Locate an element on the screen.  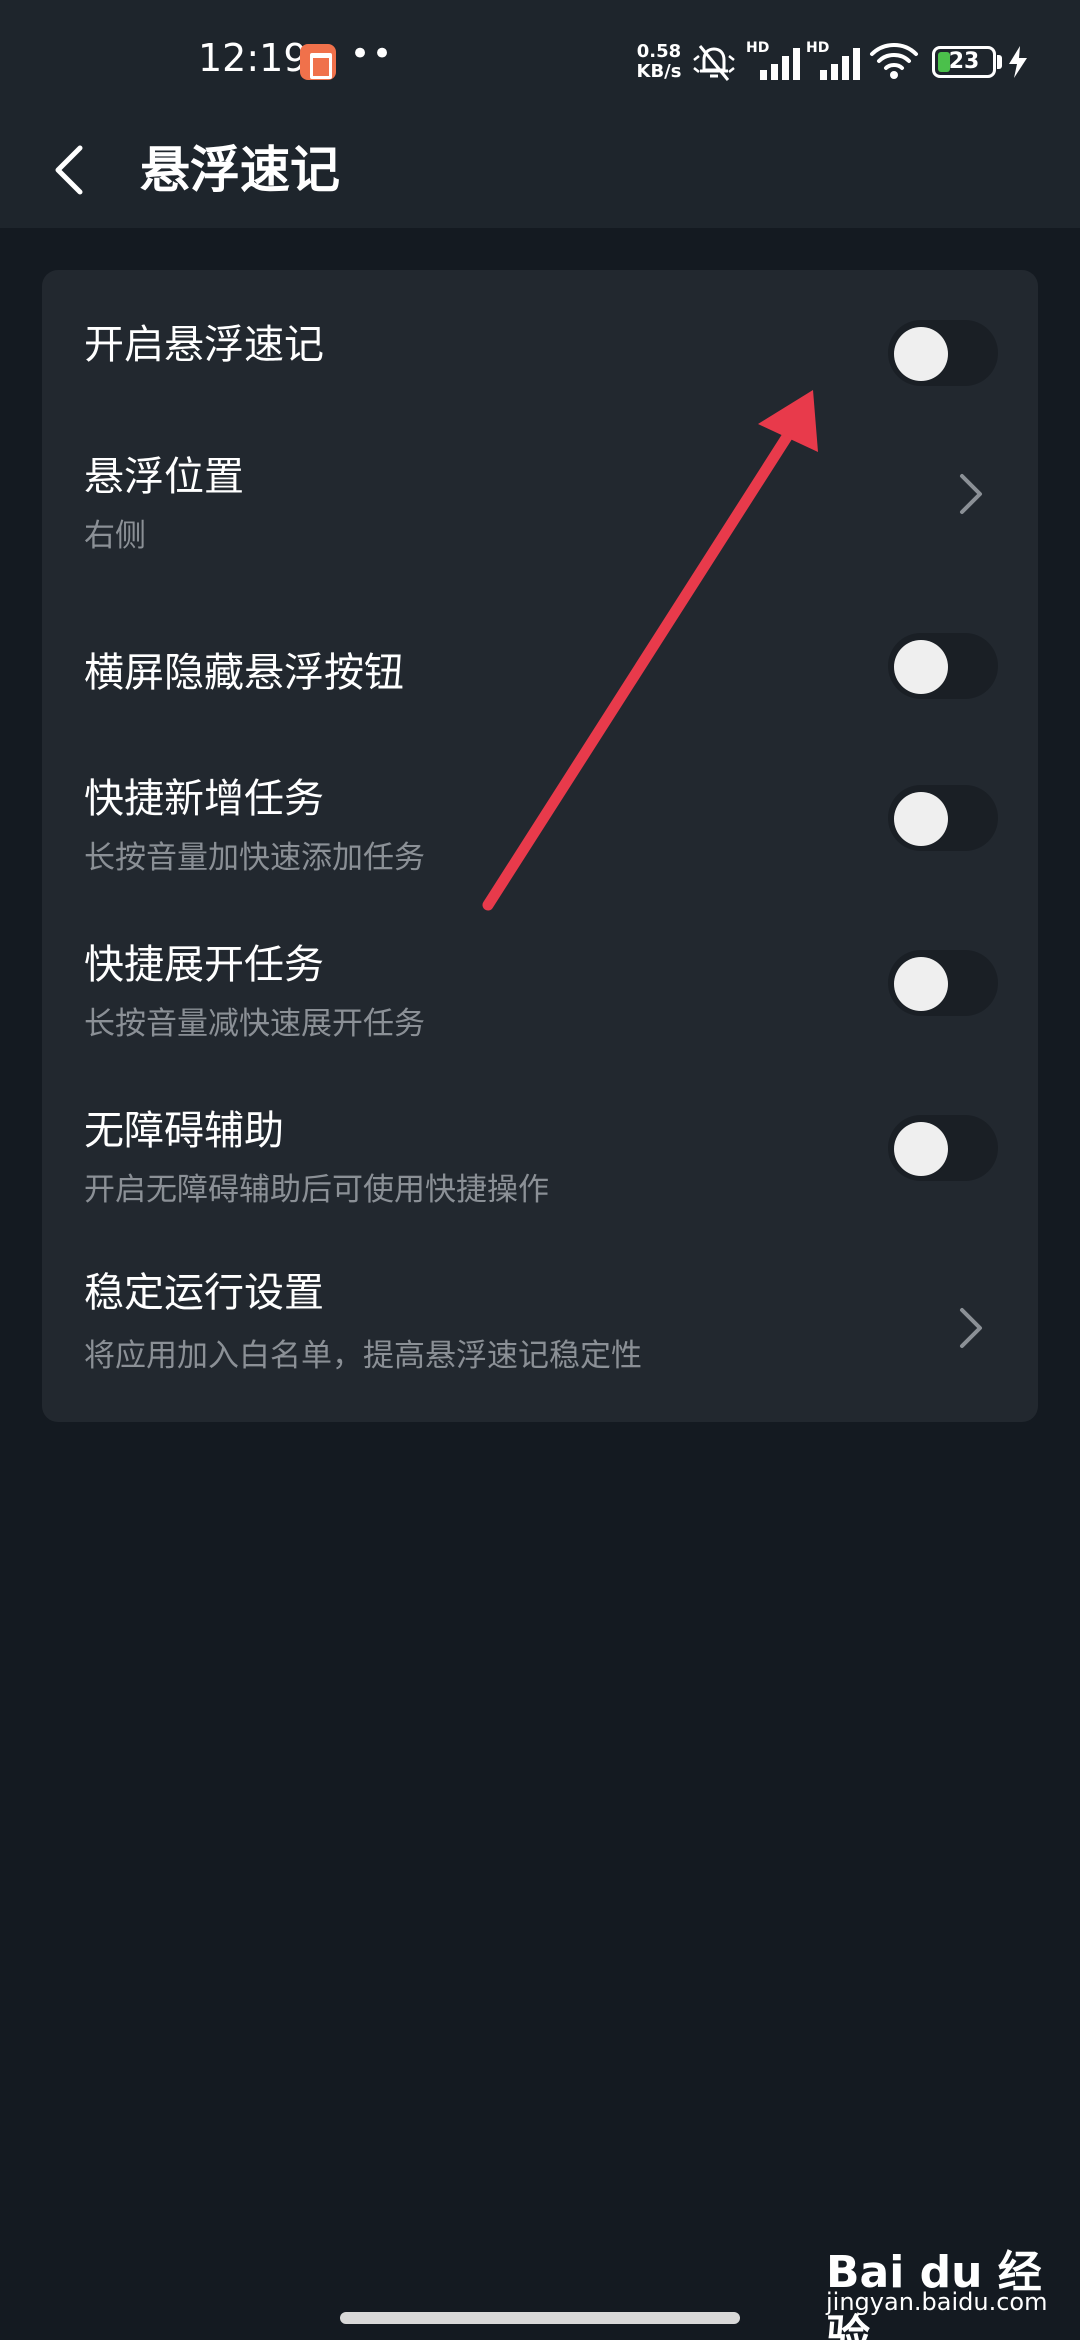
chevron-left-icon is located at coordinates (69, 170).